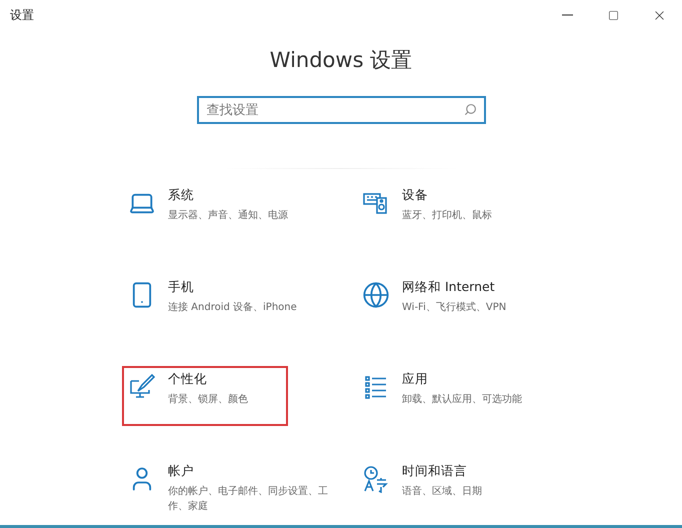 This screenshot has height=528, width=682. What do you see at coordinates (449, 287) in the screenshot?
I see `category-title: 网络和 Internet` at bounding box center [449, 287].